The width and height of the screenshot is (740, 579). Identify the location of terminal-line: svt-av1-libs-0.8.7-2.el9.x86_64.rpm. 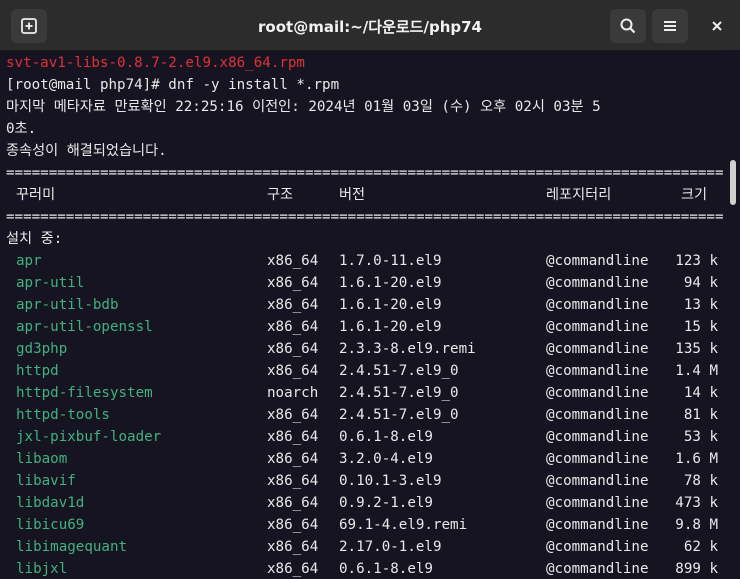
(155, 63).